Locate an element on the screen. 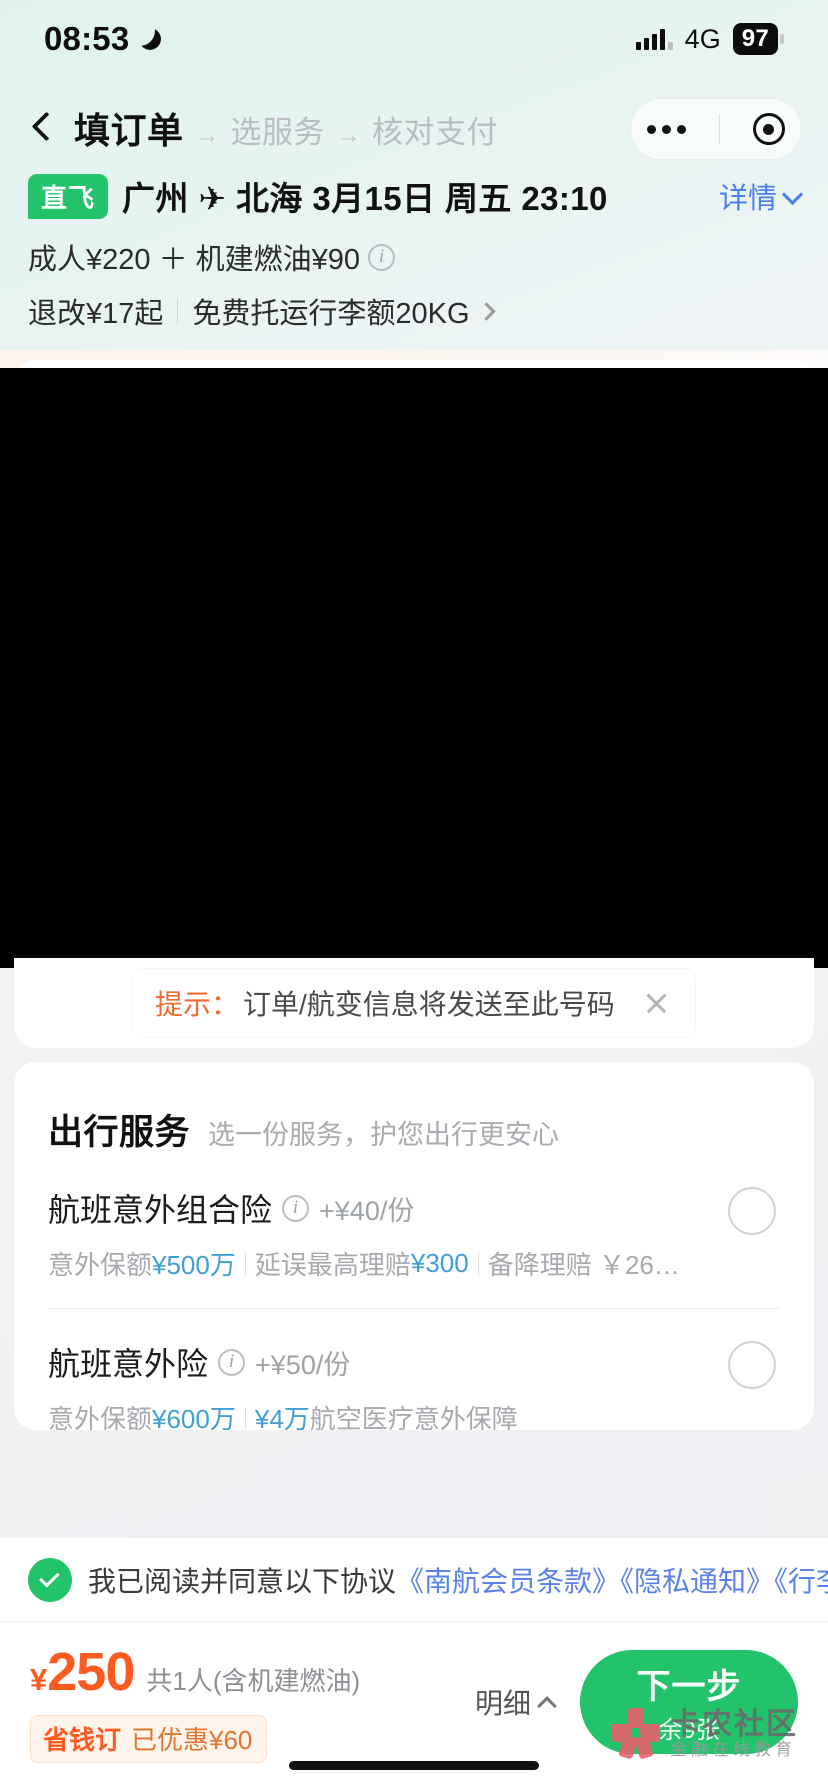  breadcrumb-step-verify-pay: 核对支付 is located at coordinates (435, 129).